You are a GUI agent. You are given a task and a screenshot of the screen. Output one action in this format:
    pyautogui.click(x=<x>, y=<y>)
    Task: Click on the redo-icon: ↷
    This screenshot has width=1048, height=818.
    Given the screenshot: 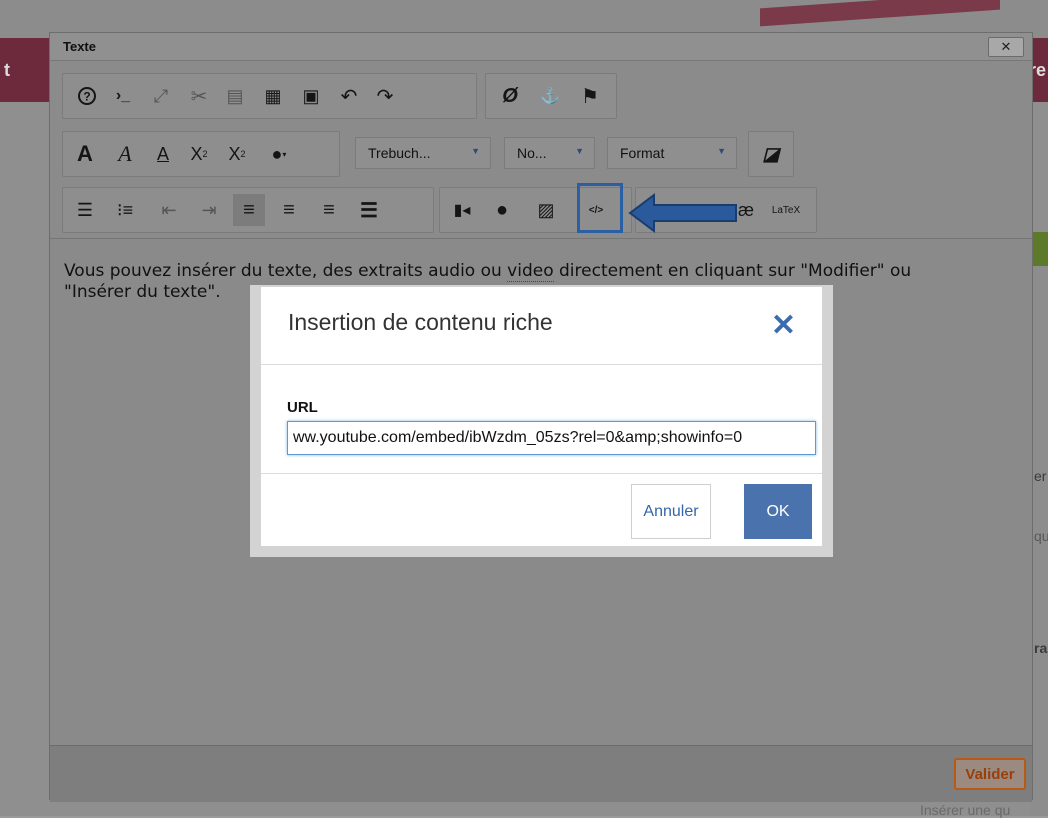 What is the action you would take?
    pyautogui.click(x=385, y=96)
    